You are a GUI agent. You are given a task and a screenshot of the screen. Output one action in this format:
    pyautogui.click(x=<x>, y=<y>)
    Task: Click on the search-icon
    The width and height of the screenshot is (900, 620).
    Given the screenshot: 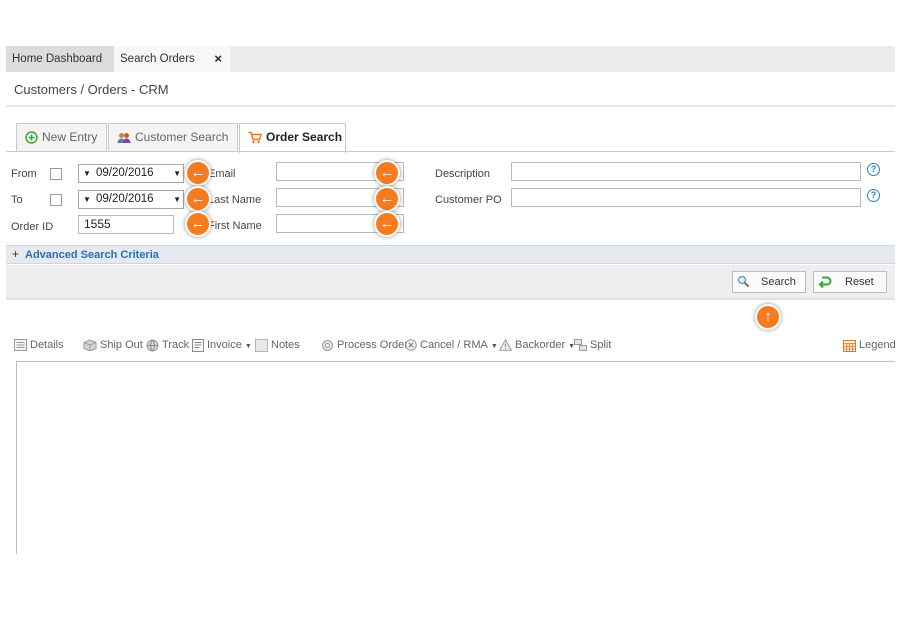 What is the action you would take?
    pyautogui.click(x=743, y=281)
    